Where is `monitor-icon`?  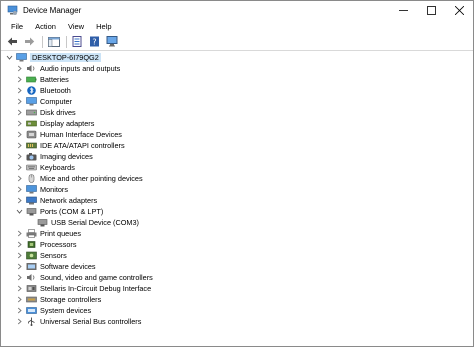 monitor-icon is located at coordinates (31, 189).